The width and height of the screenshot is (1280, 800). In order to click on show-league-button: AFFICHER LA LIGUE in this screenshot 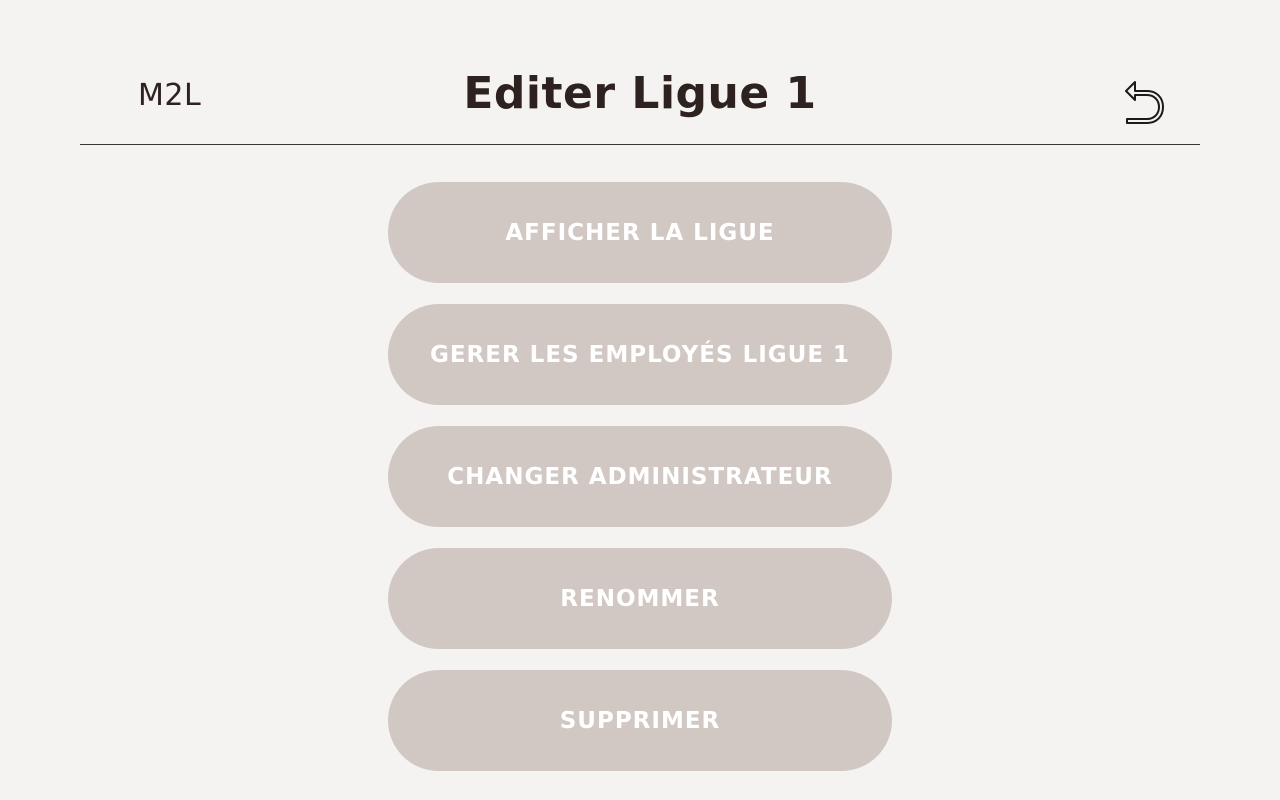, I will do `click(640, 232)`.